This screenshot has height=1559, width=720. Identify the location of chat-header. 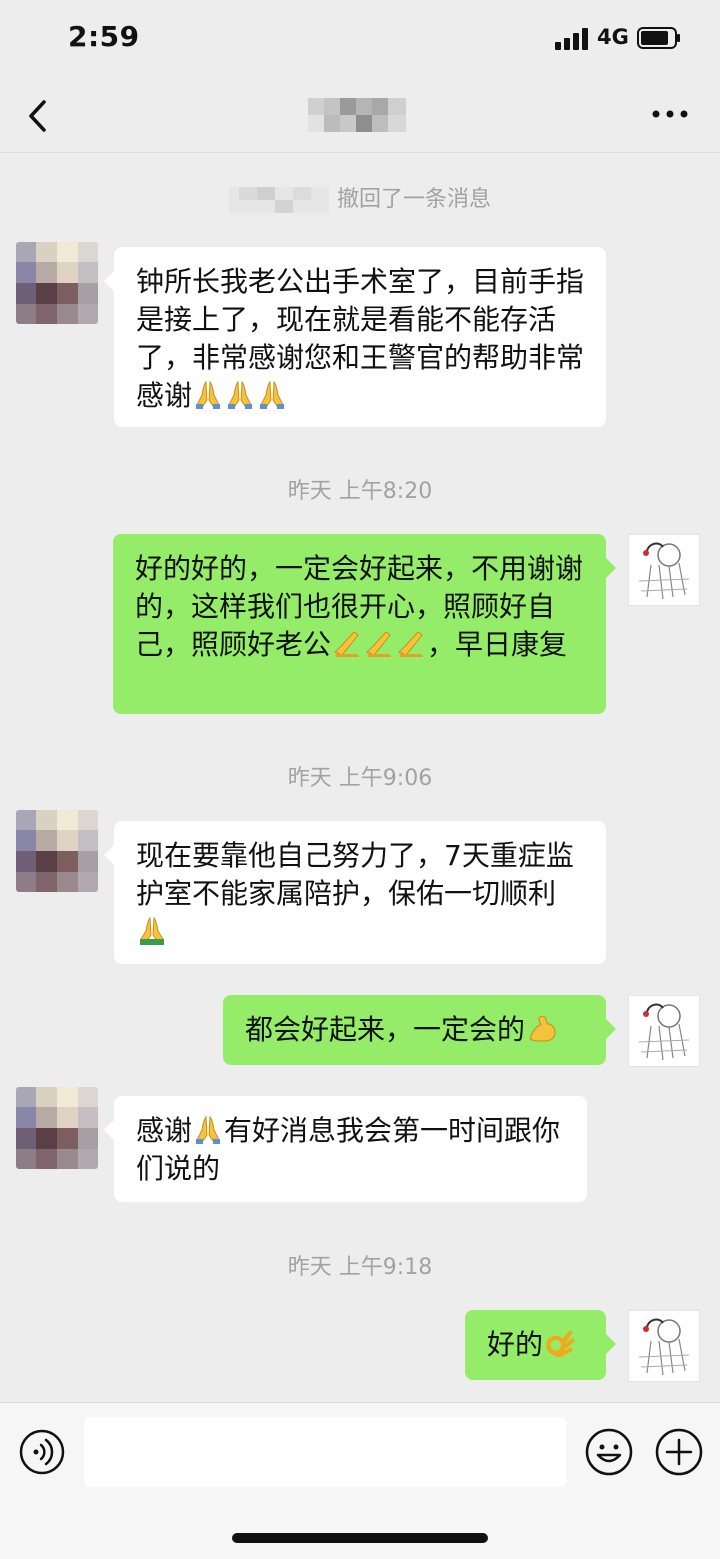
(360, 116).